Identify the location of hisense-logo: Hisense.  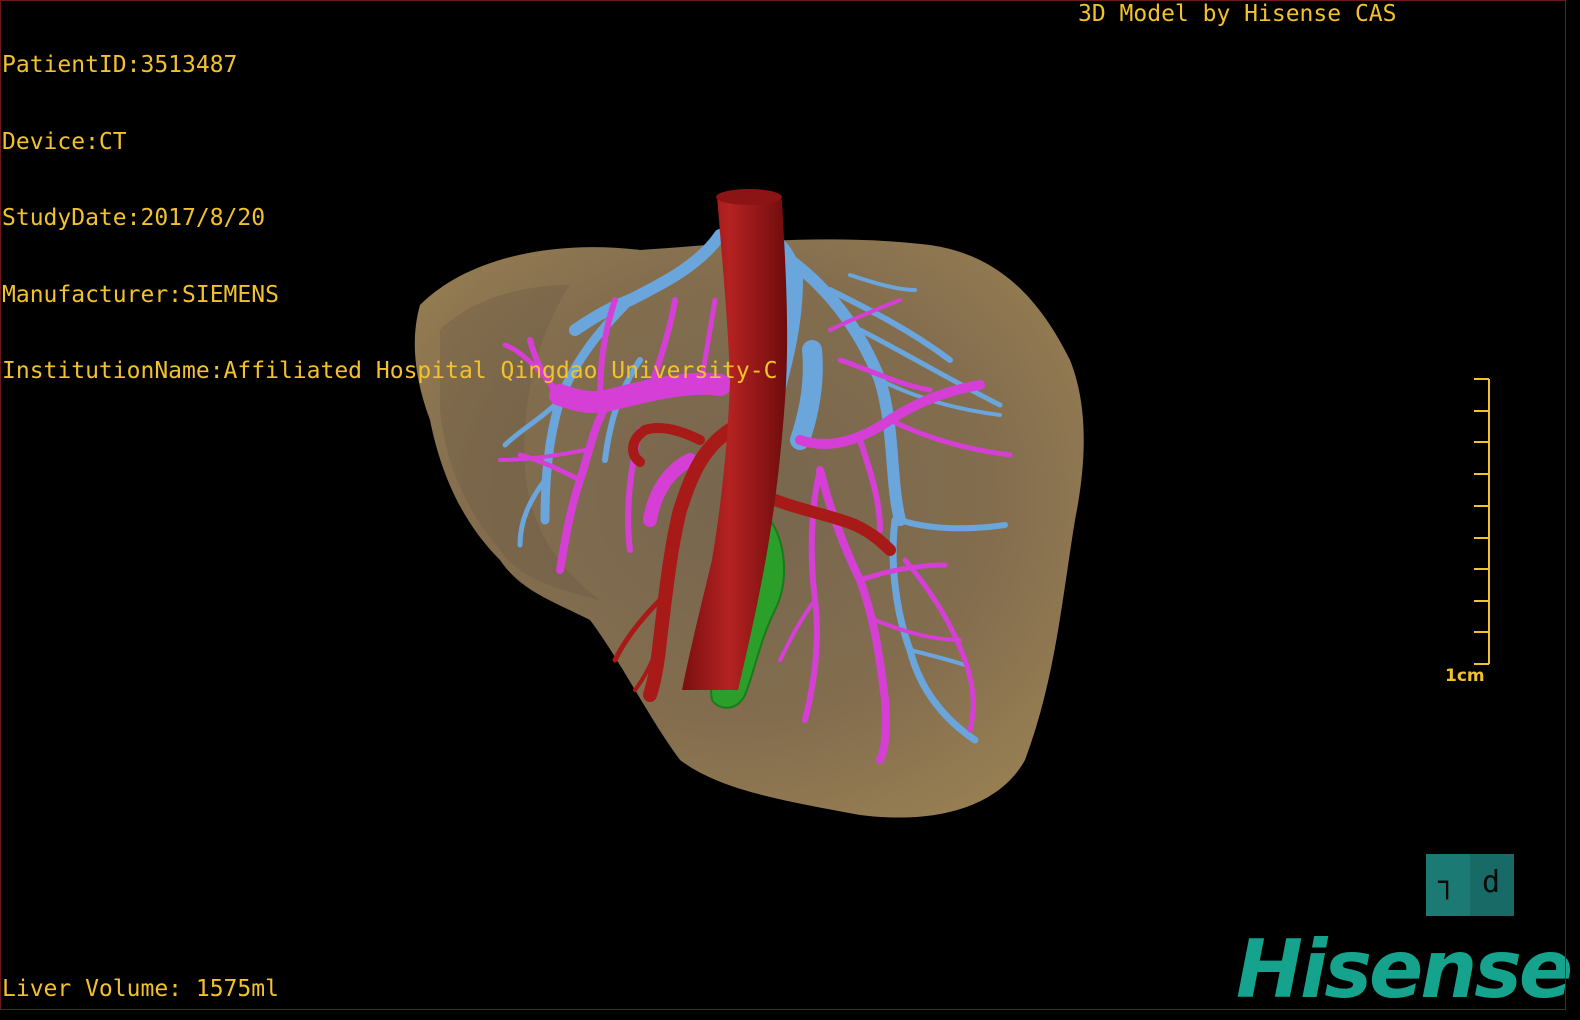
(1404, 969).